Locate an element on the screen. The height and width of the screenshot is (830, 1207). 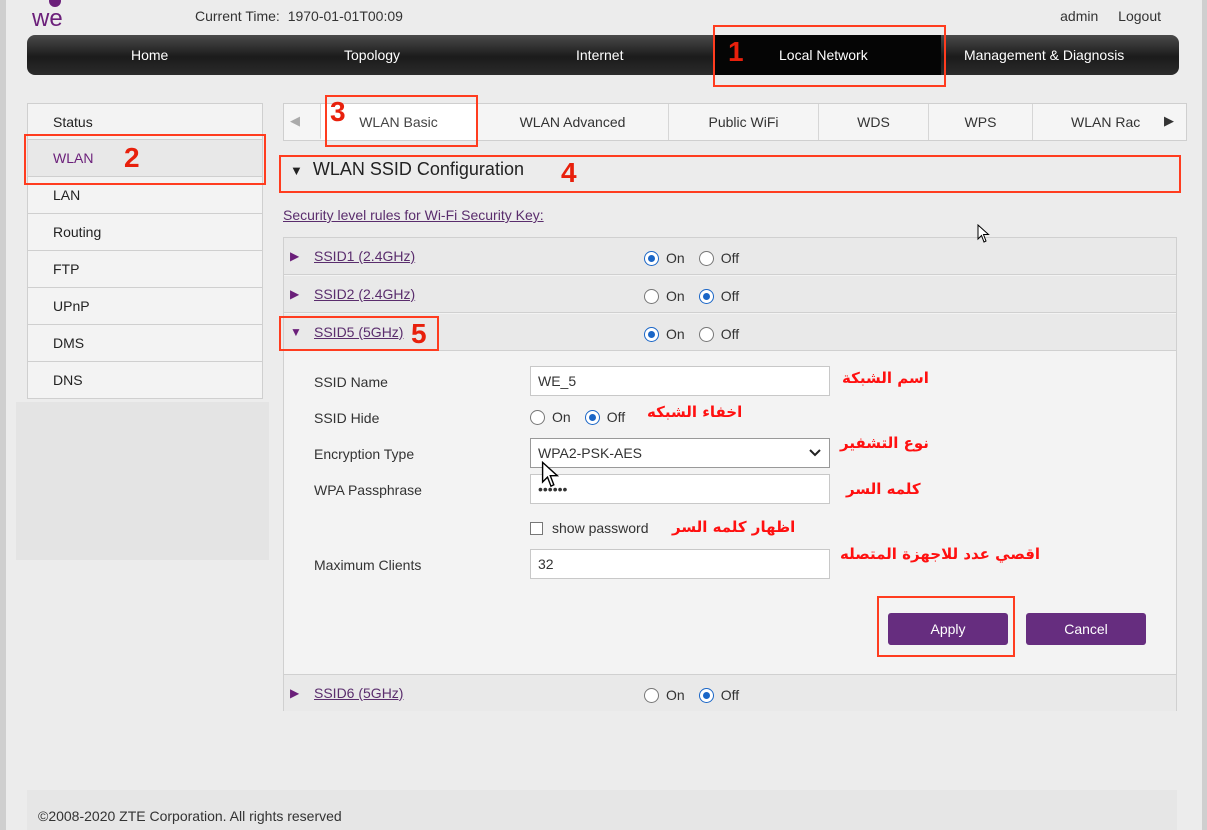
nav-management-diagnosis: Management & Diagnosis is located at coordinates (1044, 55).